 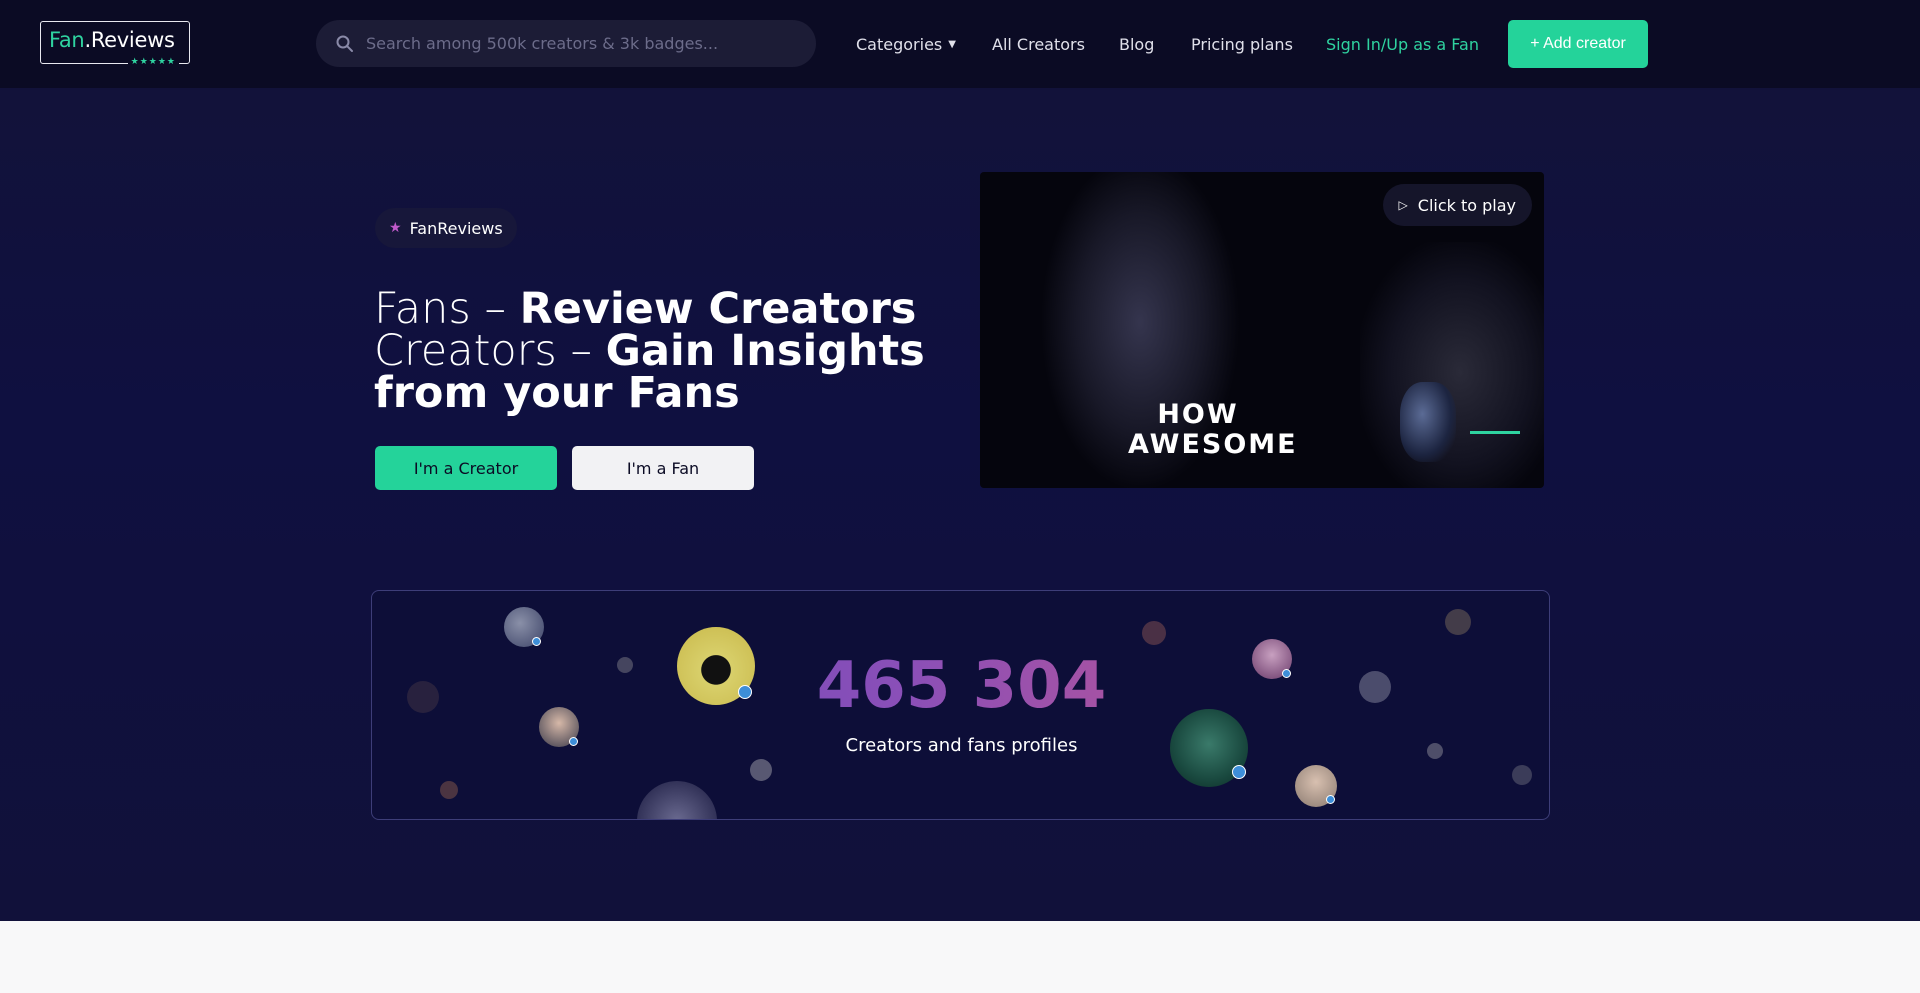 I want to click on site-logo: Fan.Reviews ★★★★★, so click(x=115, y=44).